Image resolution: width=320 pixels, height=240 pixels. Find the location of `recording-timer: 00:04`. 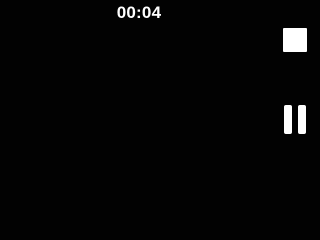

recording-timer: 00:04 is located at coordinates (139, 12).